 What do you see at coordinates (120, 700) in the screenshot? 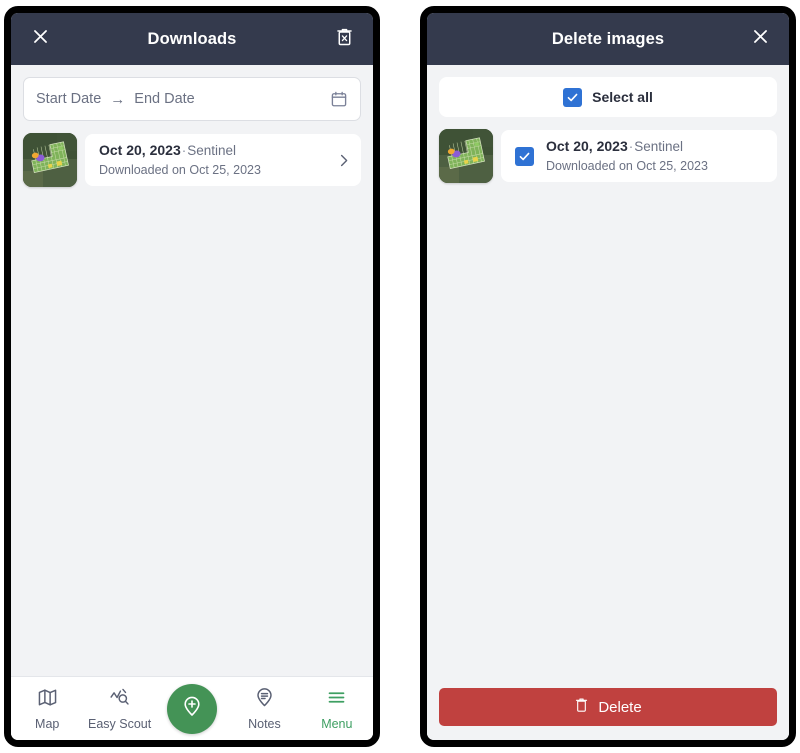
I see `scout-search-icon` at bounding box center [120, 700].